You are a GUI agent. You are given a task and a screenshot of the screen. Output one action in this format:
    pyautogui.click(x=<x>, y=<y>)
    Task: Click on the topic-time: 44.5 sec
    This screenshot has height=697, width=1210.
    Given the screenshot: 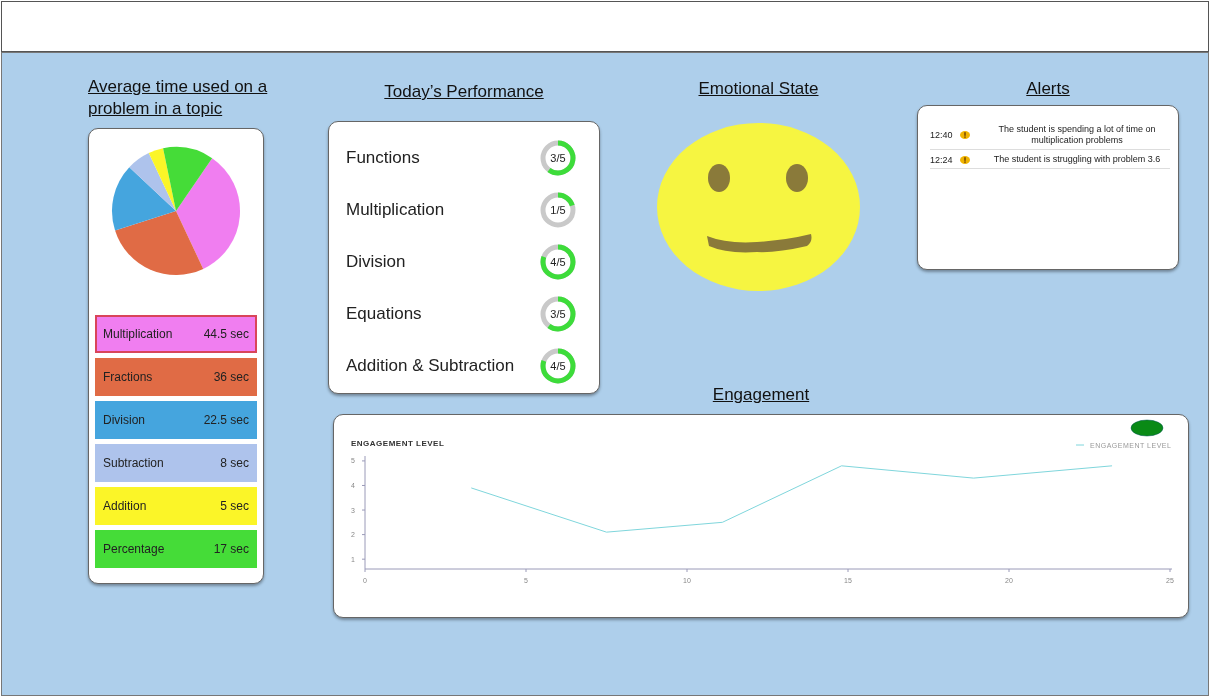 What is the action you would take?
    pyautogui.click(x=226, y=334)
    